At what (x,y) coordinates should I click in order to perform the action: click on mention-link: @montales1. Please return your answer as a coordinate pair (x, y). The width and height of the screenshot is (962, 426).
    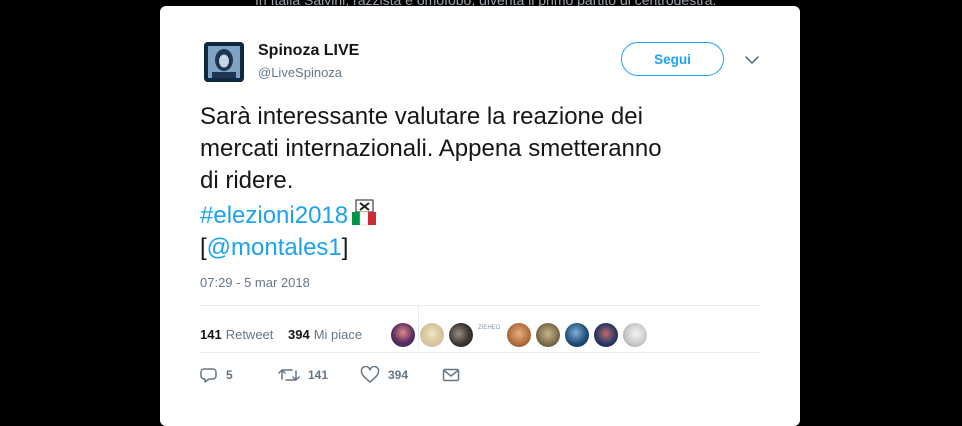
    Looking at the image, I should click on (274, 247).